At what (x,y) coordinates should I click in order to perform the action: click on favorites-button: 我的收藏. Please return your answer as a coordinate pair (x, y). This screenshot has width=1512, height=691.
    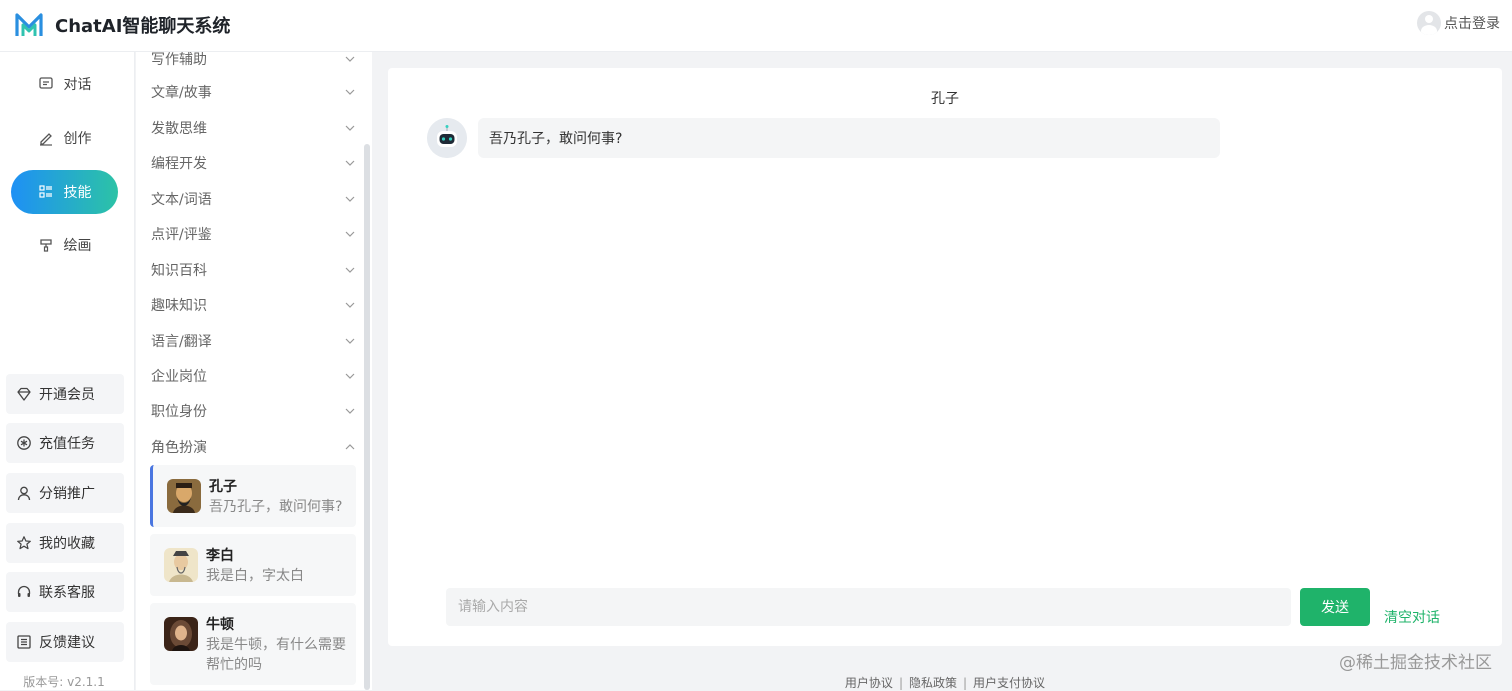
    Looking at the image, I should click on (65, 543).